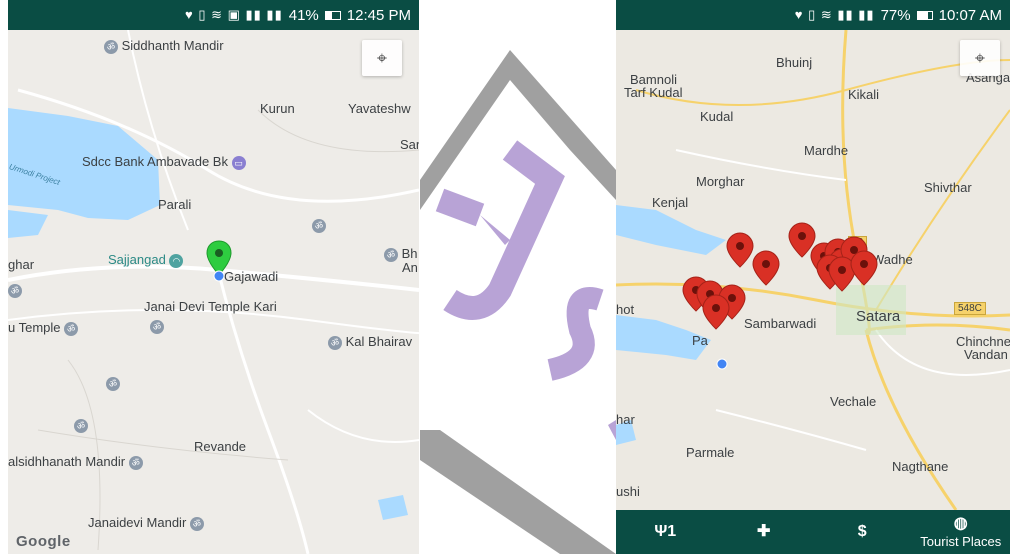 The width and height of the screenshot is (1010, 554). Describe the element at coordinates (878, 316) in the screenshot. I see `place-satara: Satara` at that location.